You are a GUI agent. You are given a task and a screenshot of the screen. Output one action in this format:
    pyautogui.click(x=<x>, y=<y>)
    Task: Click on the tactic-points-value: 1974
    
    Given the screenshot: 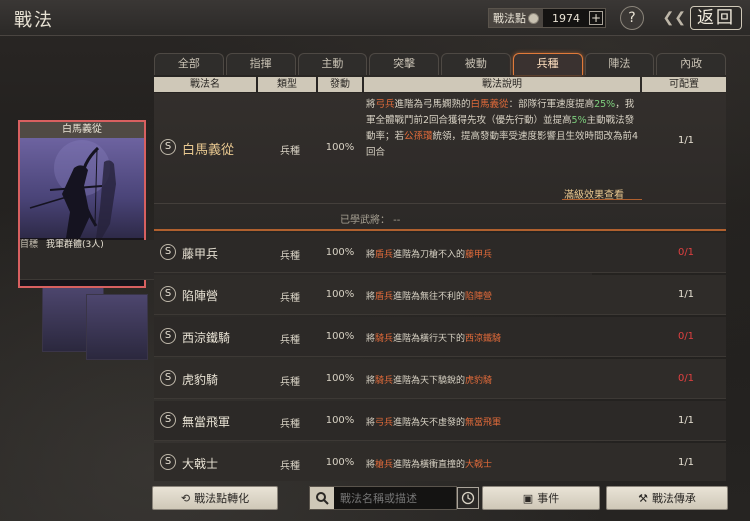 What is the action you would take?
    pyautogui.click(x=566, y=18)
    